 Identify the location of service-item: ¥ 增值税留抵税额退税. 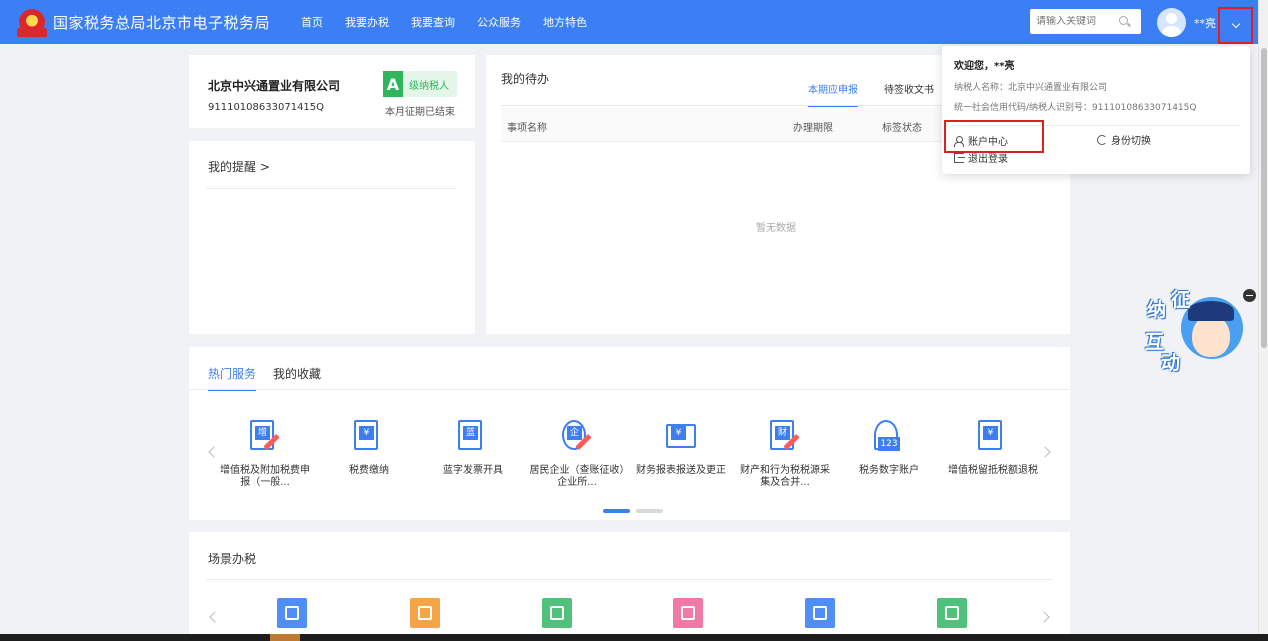
(993, 448).